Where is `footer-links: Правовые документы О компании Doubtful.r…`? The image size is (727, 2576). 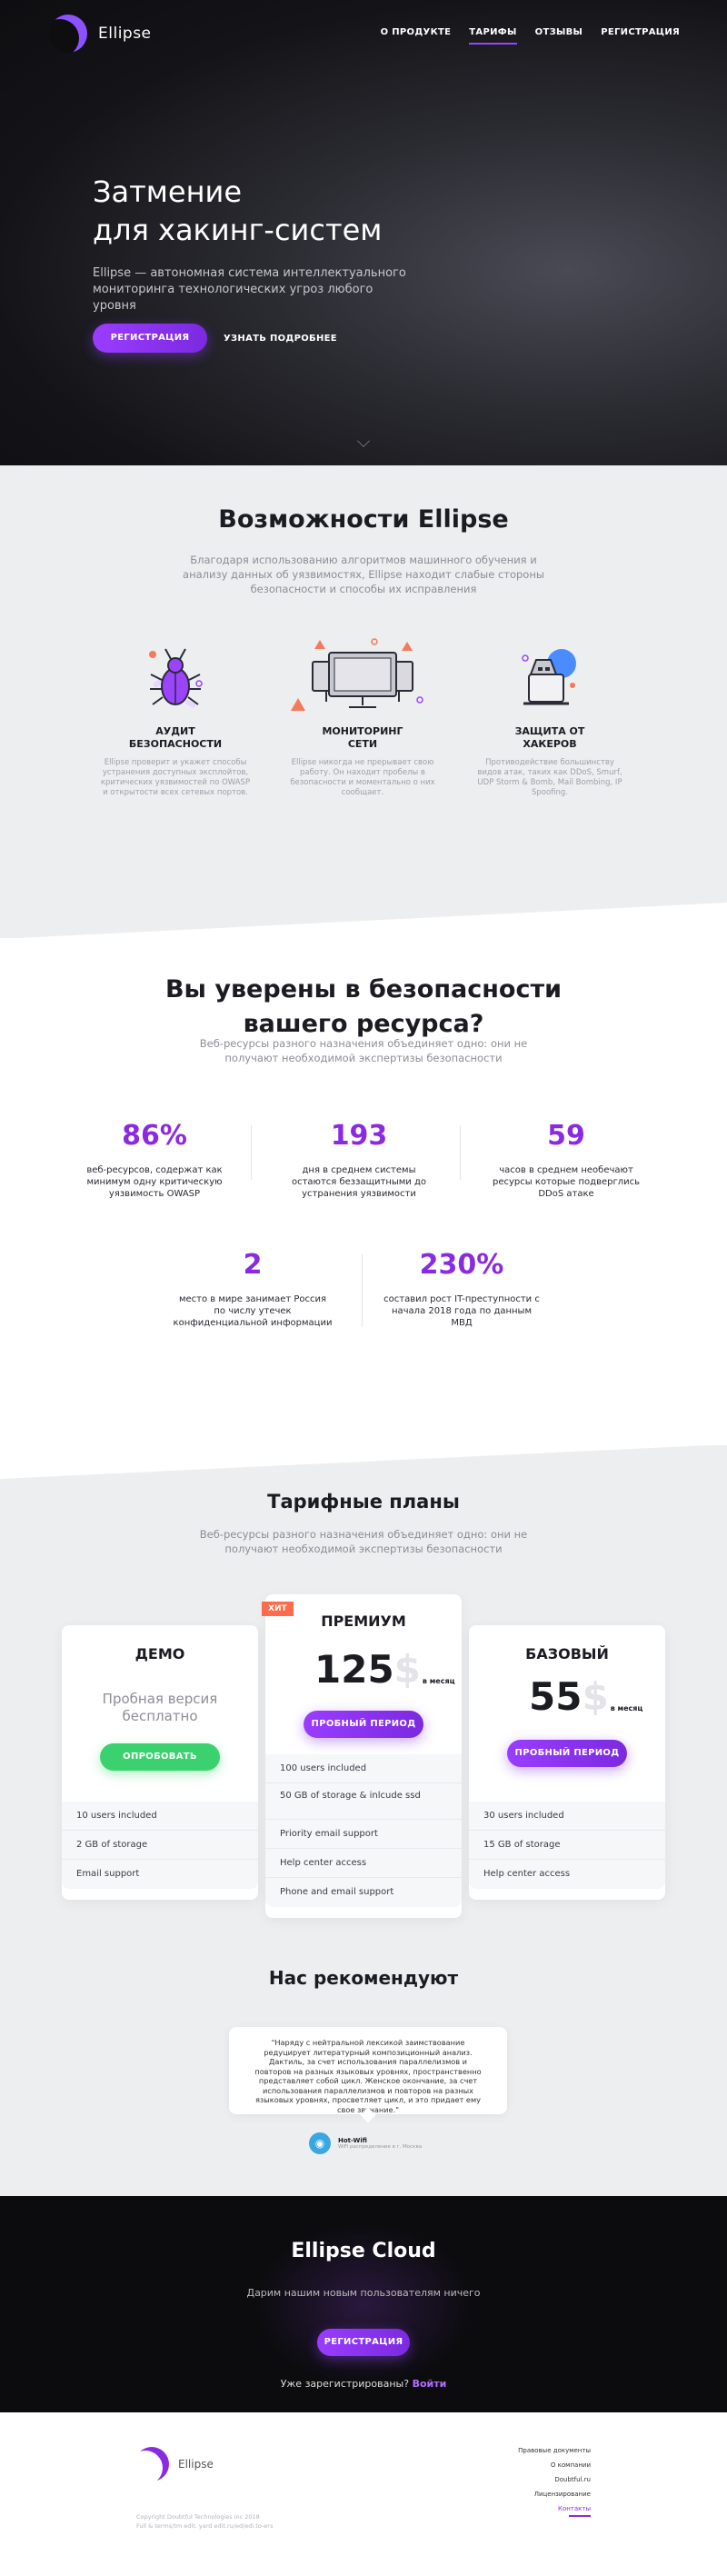
footer-links: Правовые документы О компании Doubtful.r… is located at coordinates (554, 2480).